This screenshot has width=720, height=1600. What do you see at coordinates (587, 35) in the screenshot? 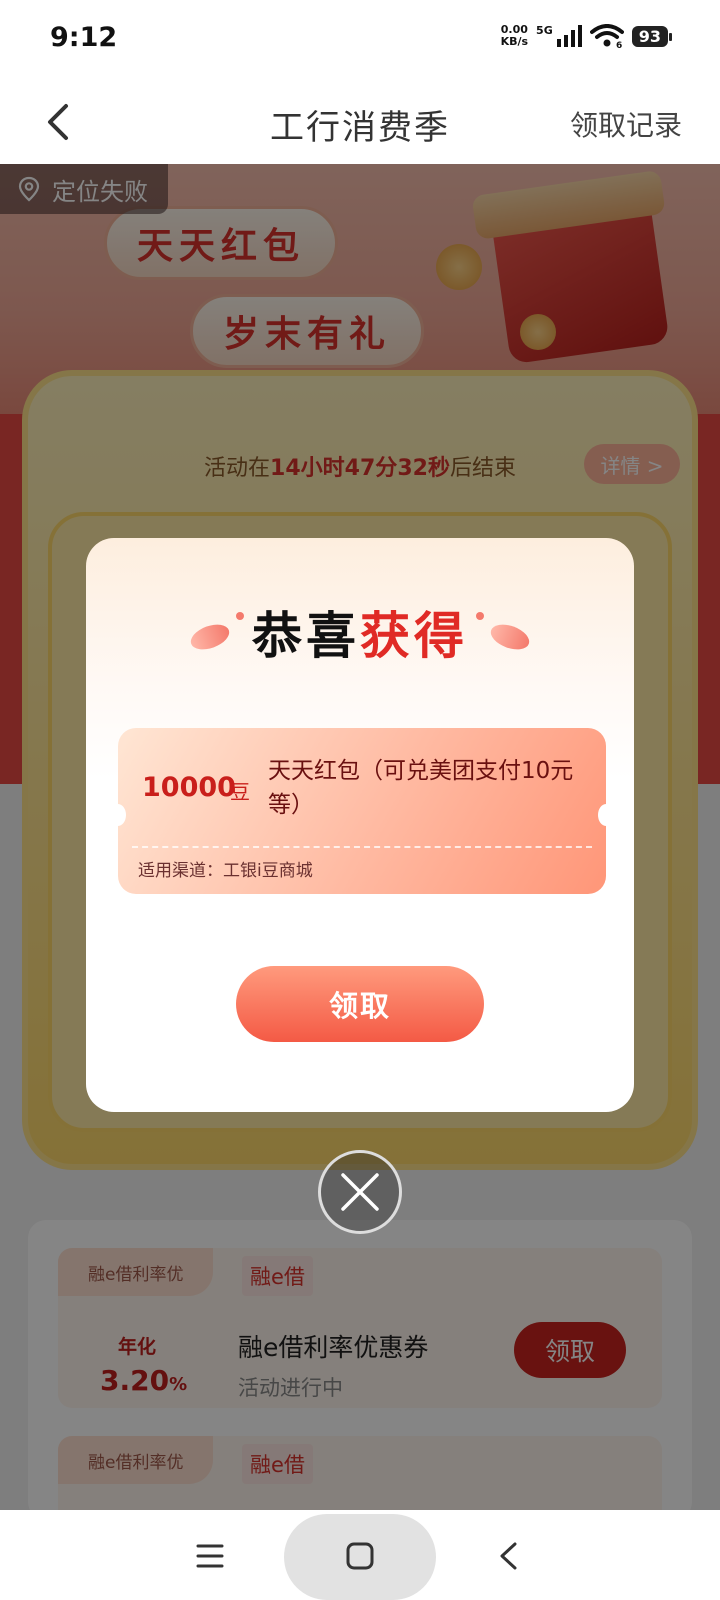
I see `status-icons: 0.00 KB/s 5G 6 93` at bounding box center [587, 35].